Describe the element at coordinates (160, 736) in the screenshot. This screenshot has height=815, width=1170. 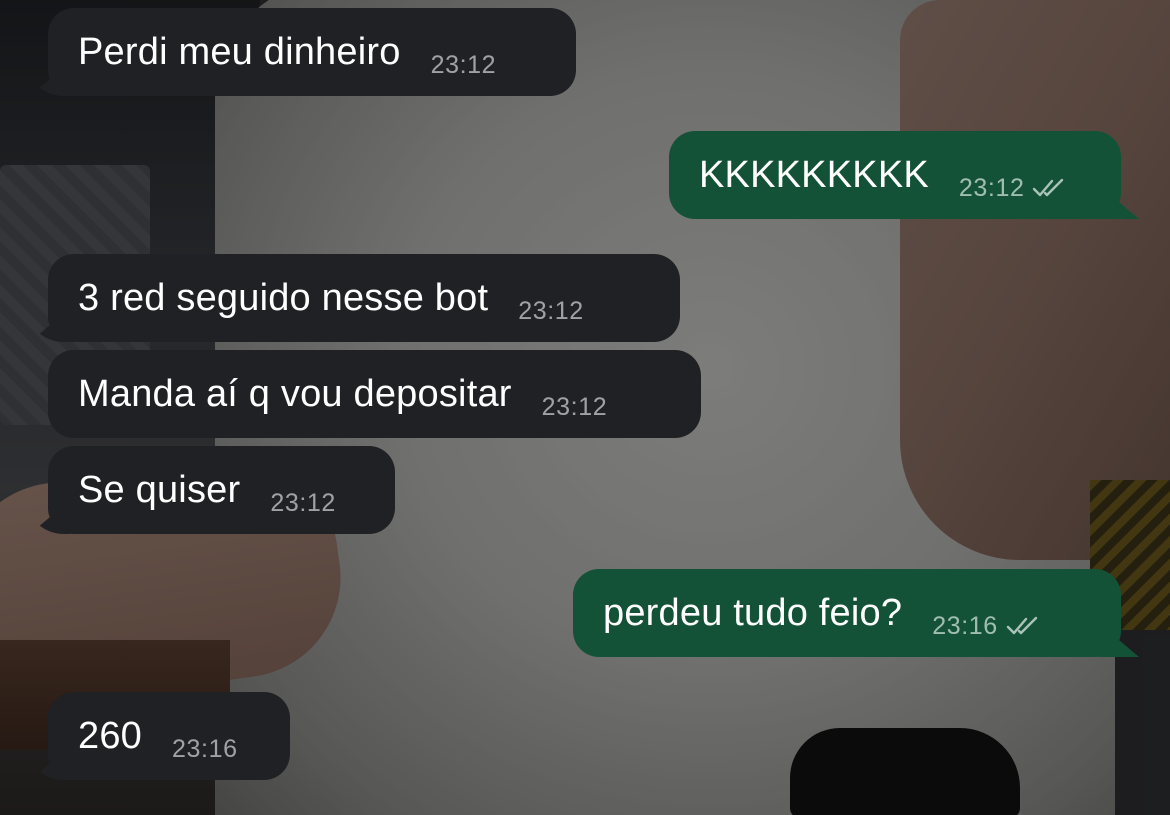
I see `message-bubble-incoming: 260 23:16` at that location.